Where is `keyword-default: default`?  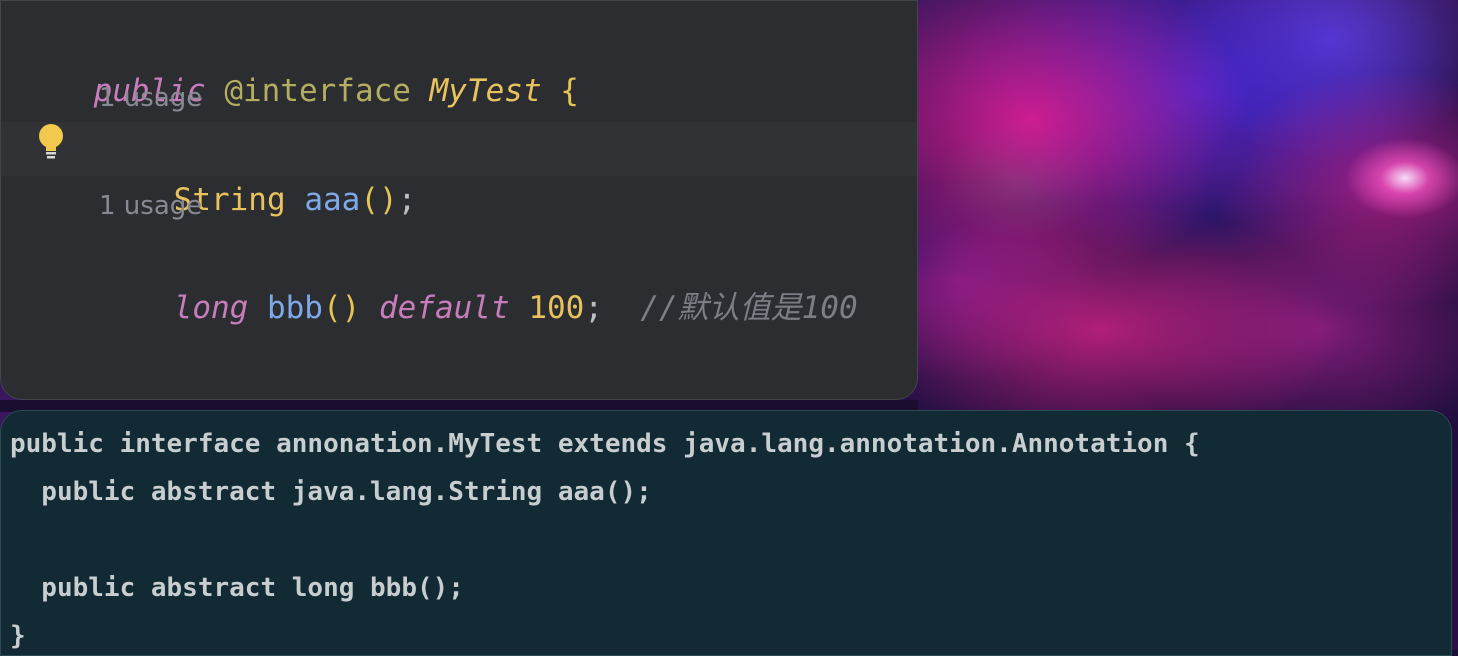 keyword-default: default is located at coordinates (444, 308).